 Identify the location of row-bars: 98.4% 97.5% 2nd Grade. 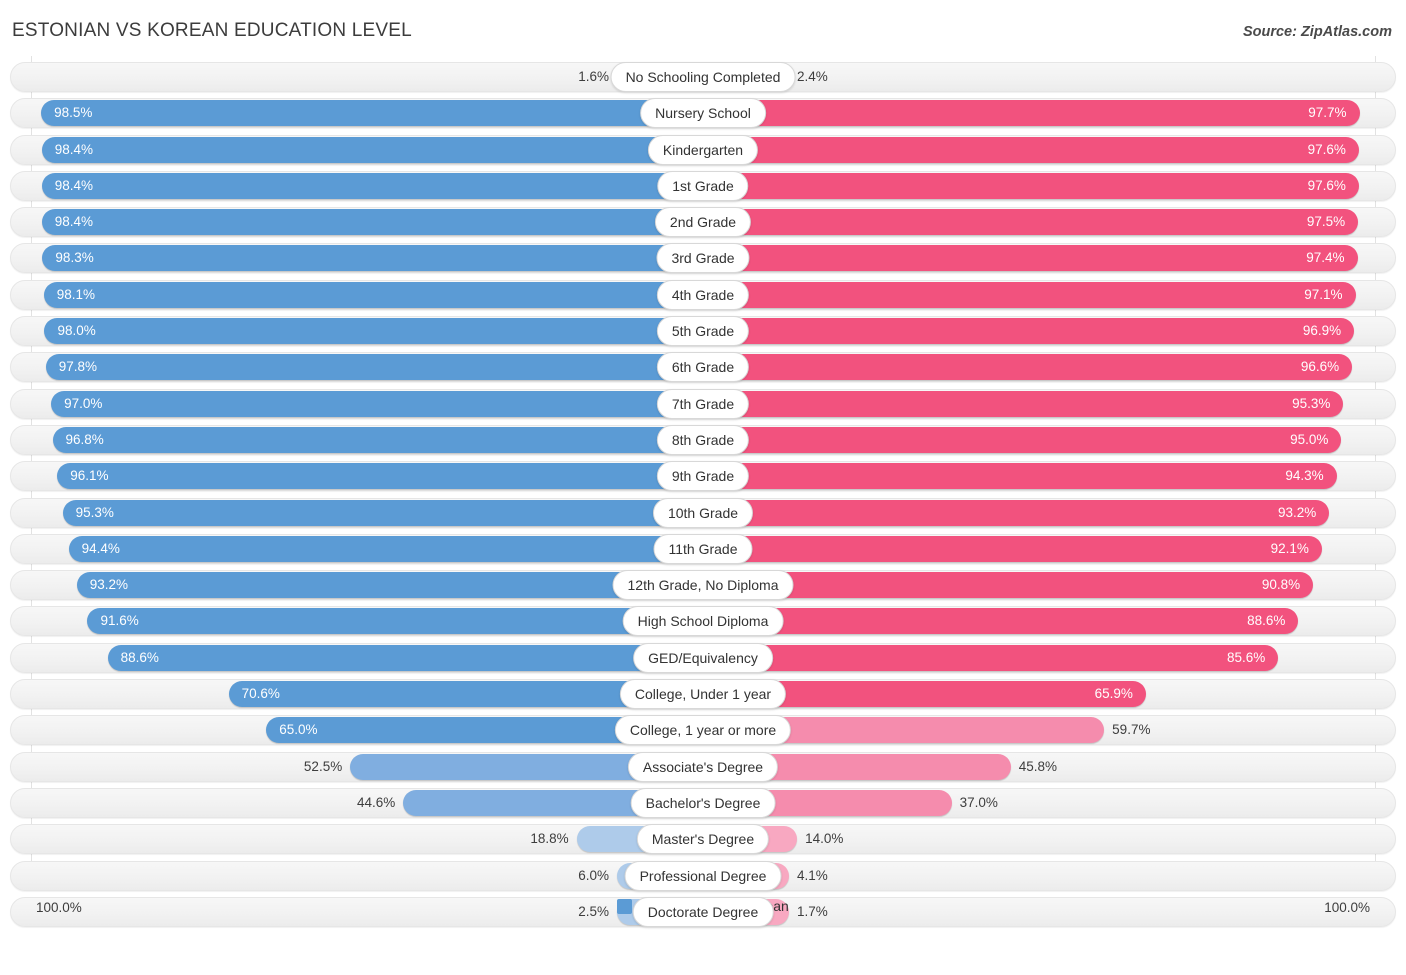
(703, 222).